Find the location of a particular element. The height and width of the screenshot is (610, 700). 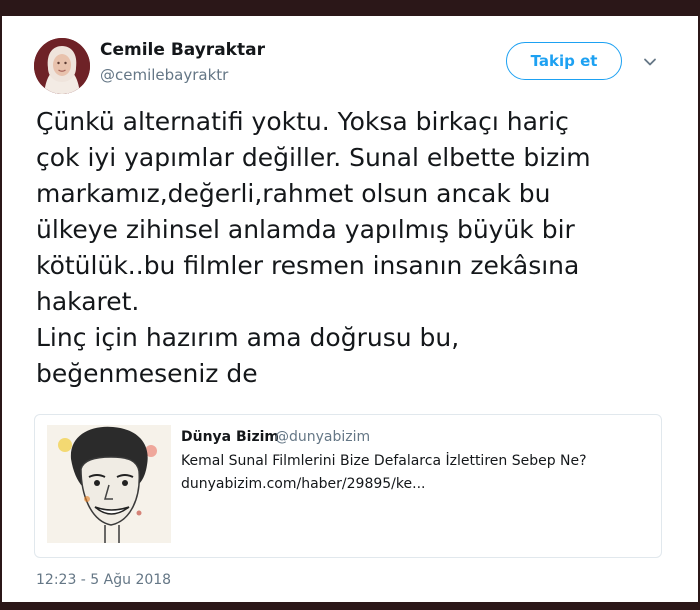

card-source-name: Dünya Bizim is located at coordinates (230, 437).